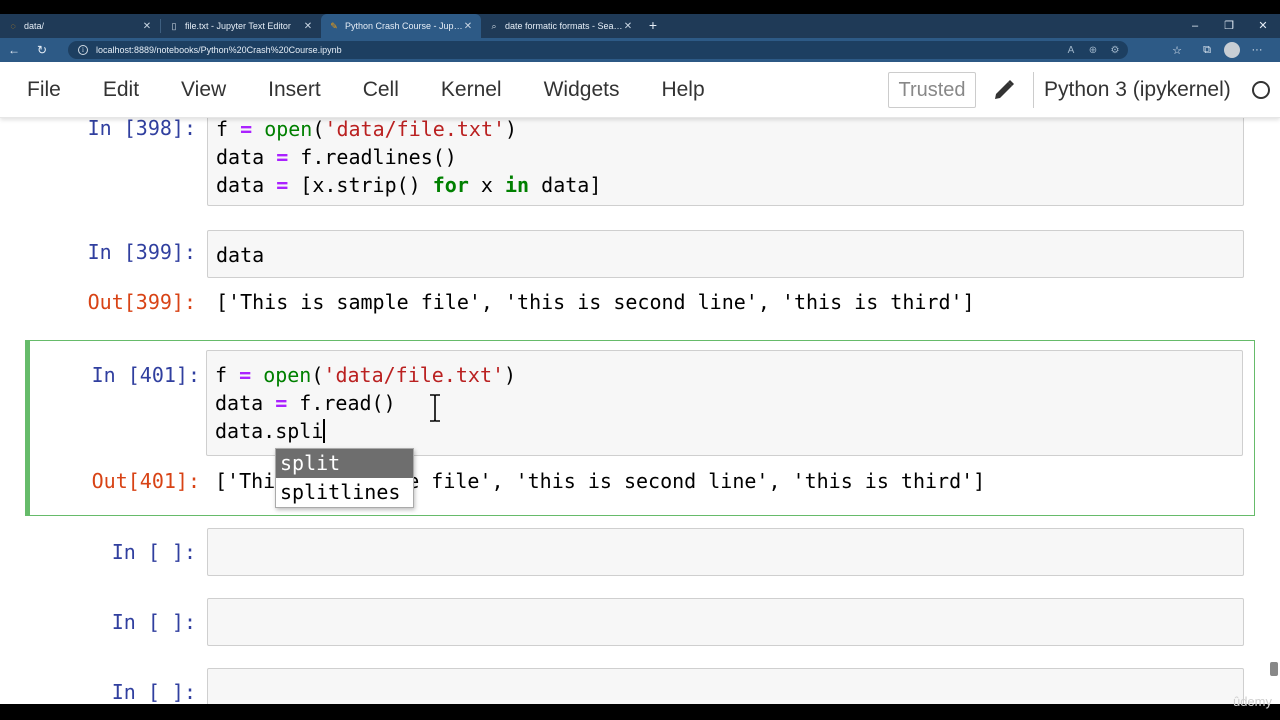  I want to click on browser-tab: ◌ data/ ✕, so click(80, 26).